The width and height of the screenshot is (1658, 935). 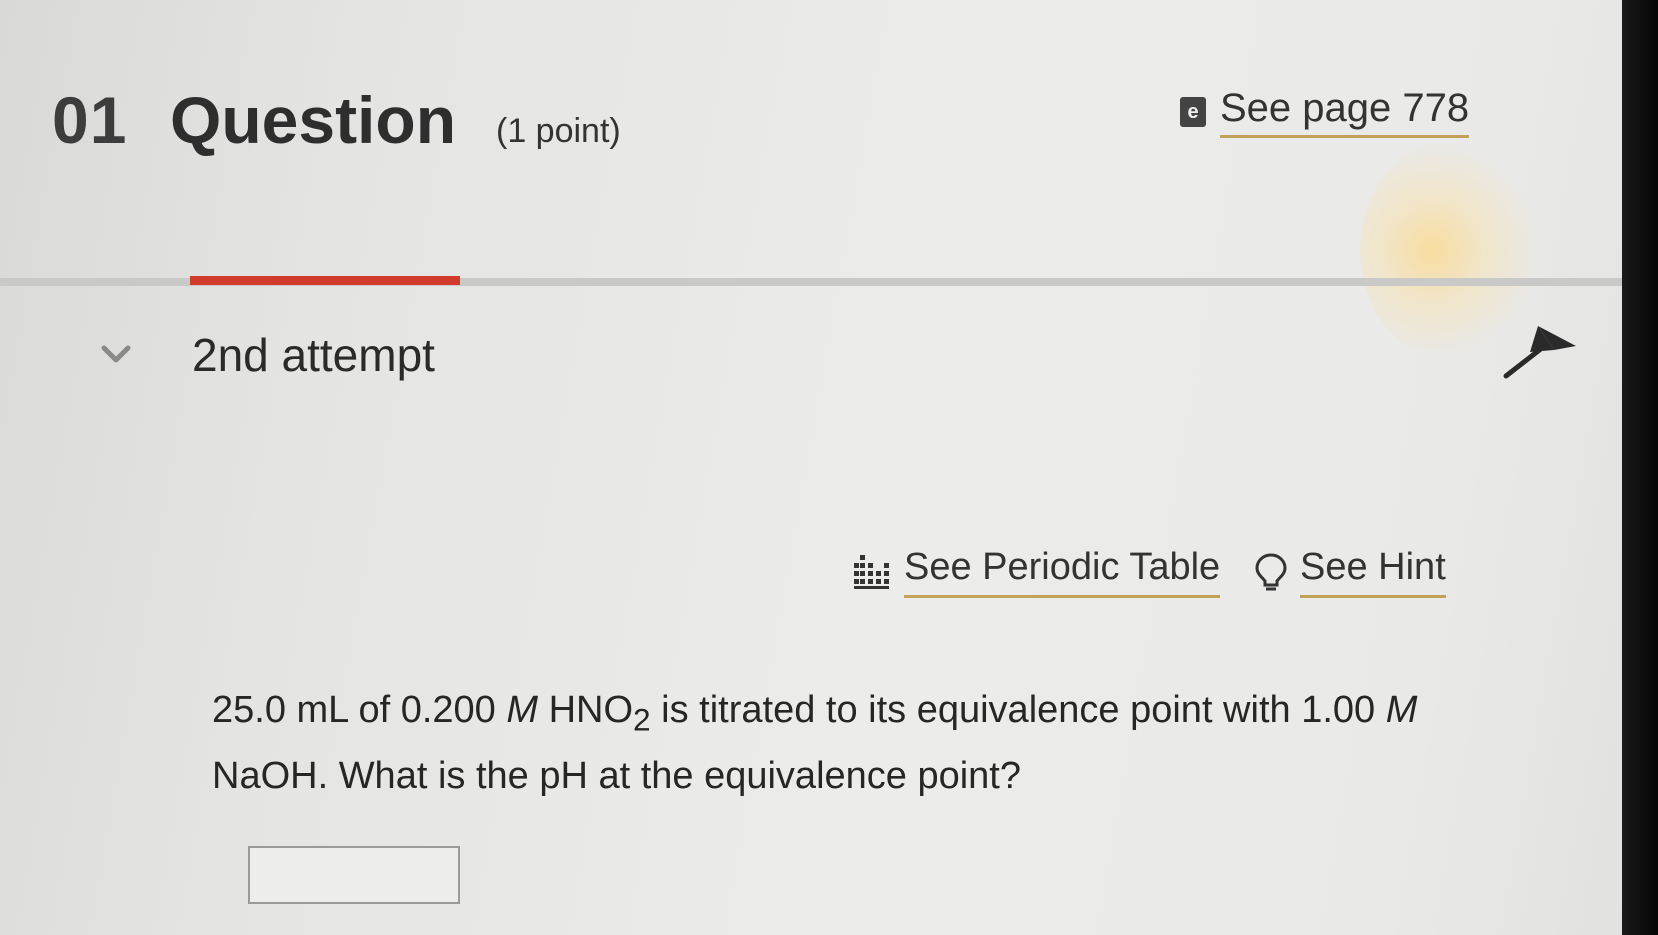 What do you see at coordinates (116, 354) in the screenshot?
I see `chevron-down-icon` at bounding box center [116, 354].